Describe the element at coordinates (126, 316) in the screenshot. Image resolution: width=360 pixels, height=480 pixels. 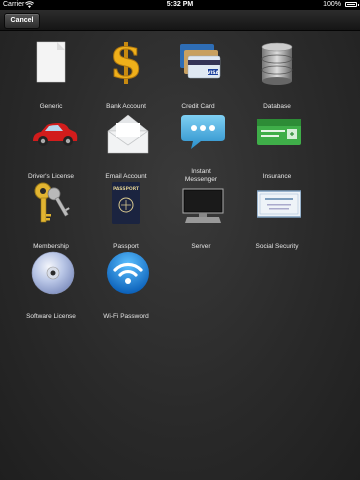
I see `category-label: Wi-Fi Password` at that location.